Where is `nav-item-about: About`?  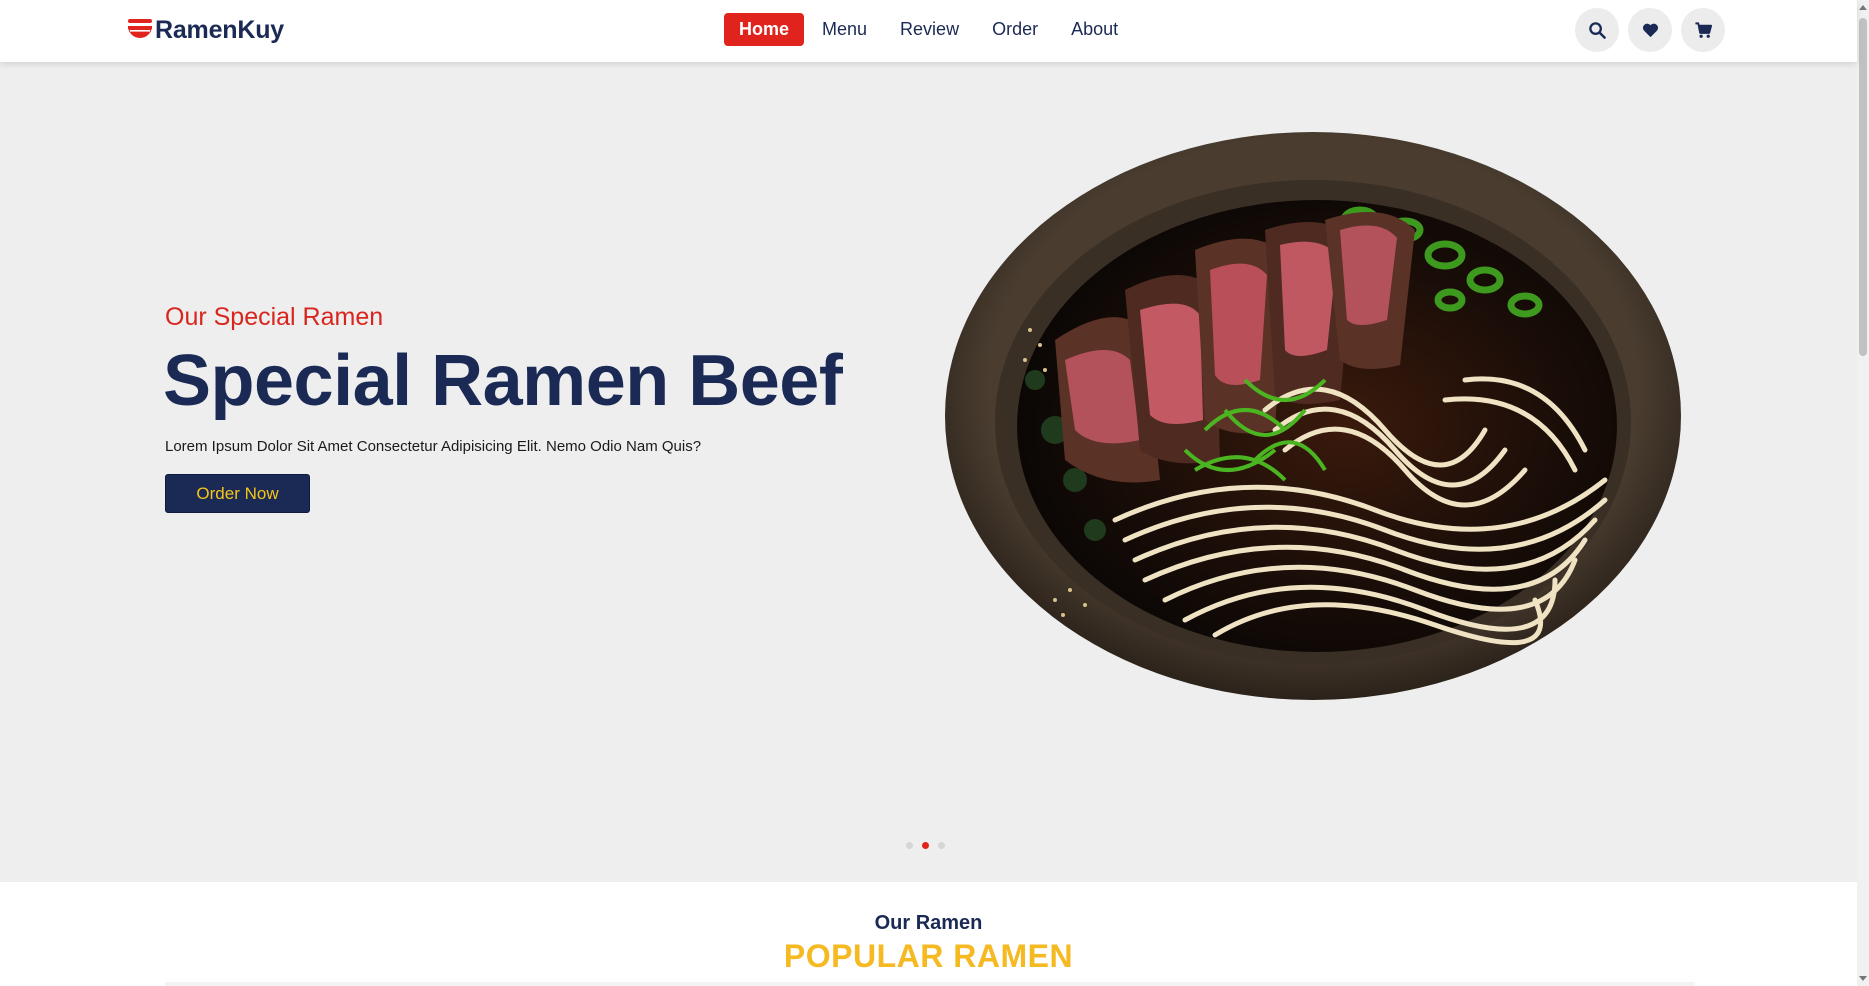
nav-item-about: About is located at coordinates (1094, 29).